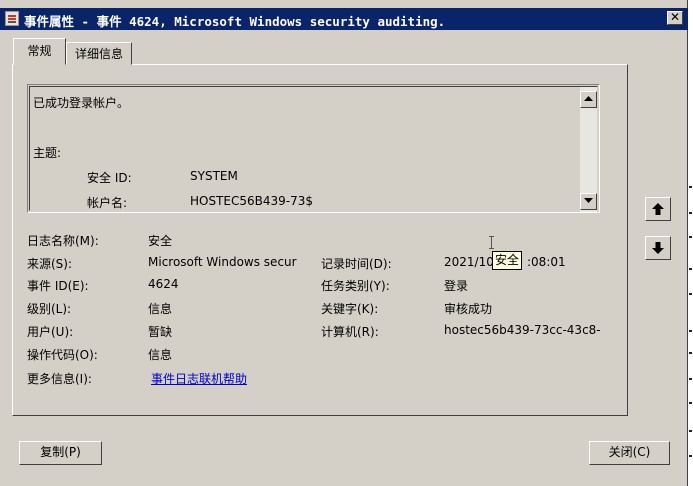 The image size is (693, 486). What do you see at coordinates (99, 53) in the screenshot?
I see `tab-details: 详细信息` at bounding box center [99, 53].